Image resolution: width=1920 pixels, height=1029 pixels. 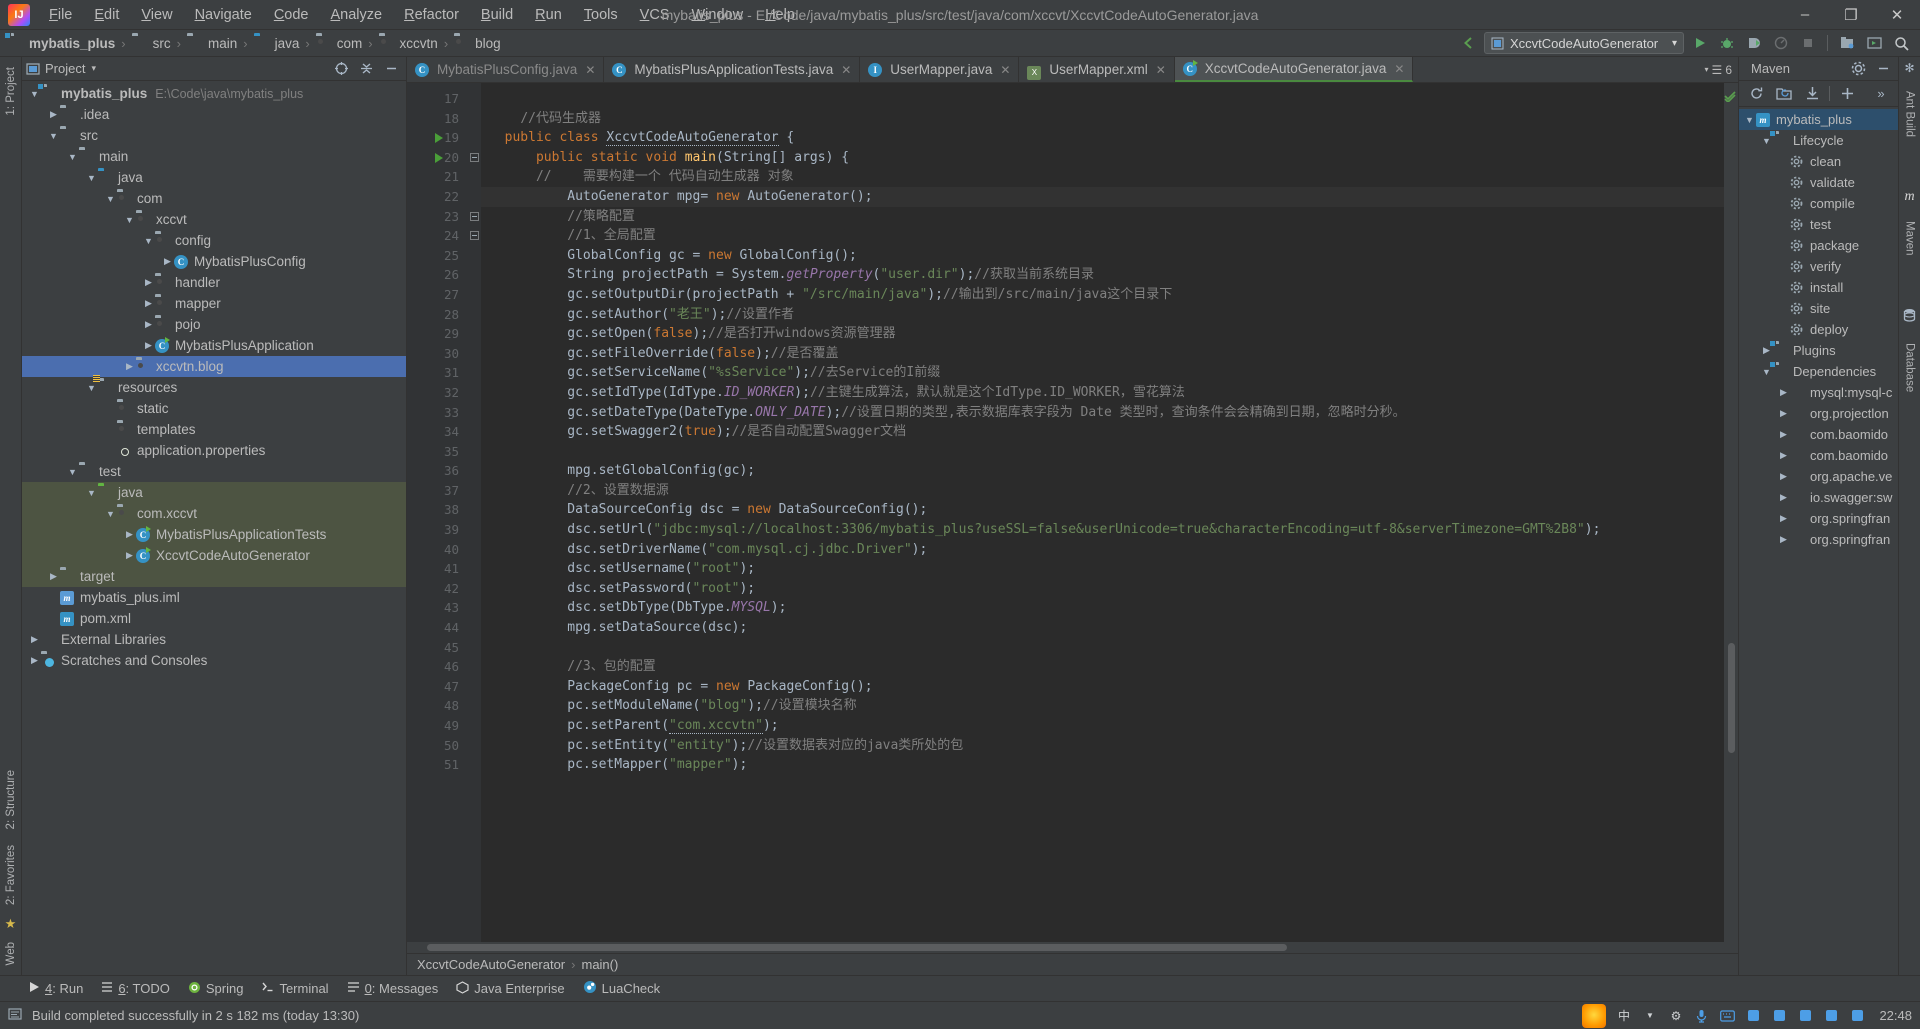 I want to click on maven-node-install: ▶install, so click(x=1818, y=287).